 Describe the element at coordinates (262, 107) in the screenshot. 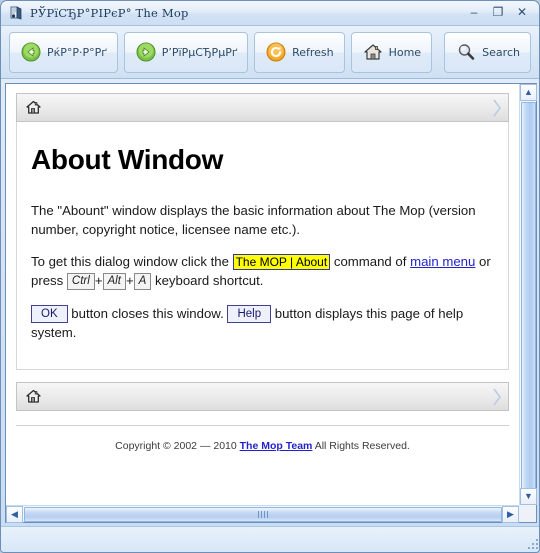

I see `breadcrumb-top` at that location.